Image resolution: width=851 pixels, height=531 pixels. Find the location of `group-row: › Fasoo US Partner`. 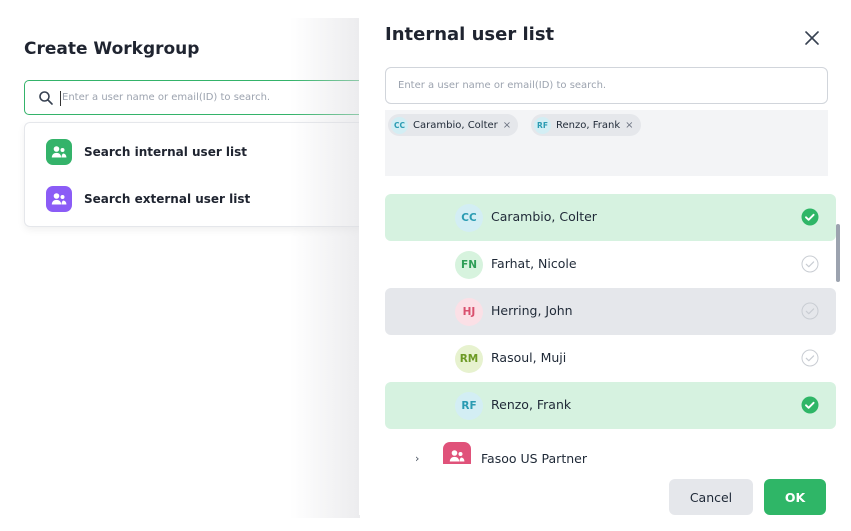

group-row: › Fasoo US Partner is located at coordinates (610, 452).